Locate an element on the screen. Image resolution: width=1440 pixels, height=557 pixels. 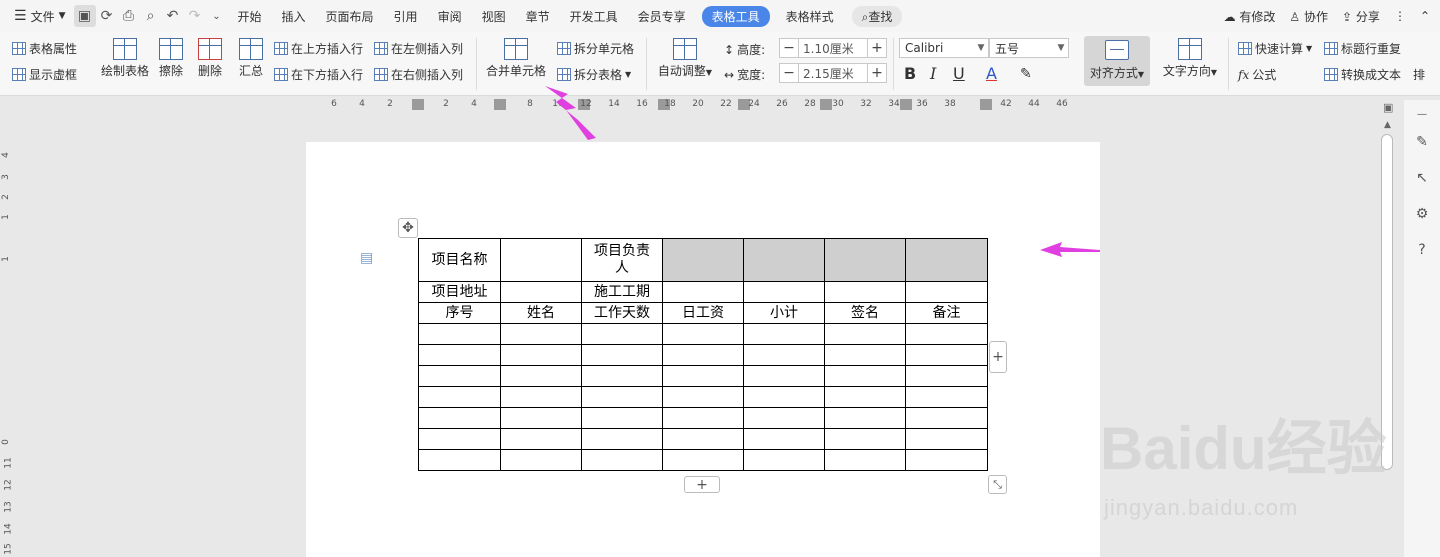
align-button: 对齐方式▼ is located at coordinates (1117, 61).